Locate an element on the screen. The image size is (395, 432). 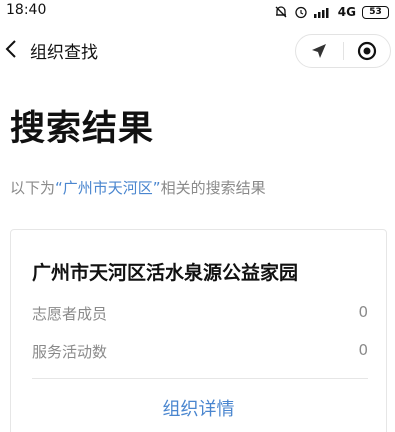
chevron-left-icon is located at coordinates (12, 49).